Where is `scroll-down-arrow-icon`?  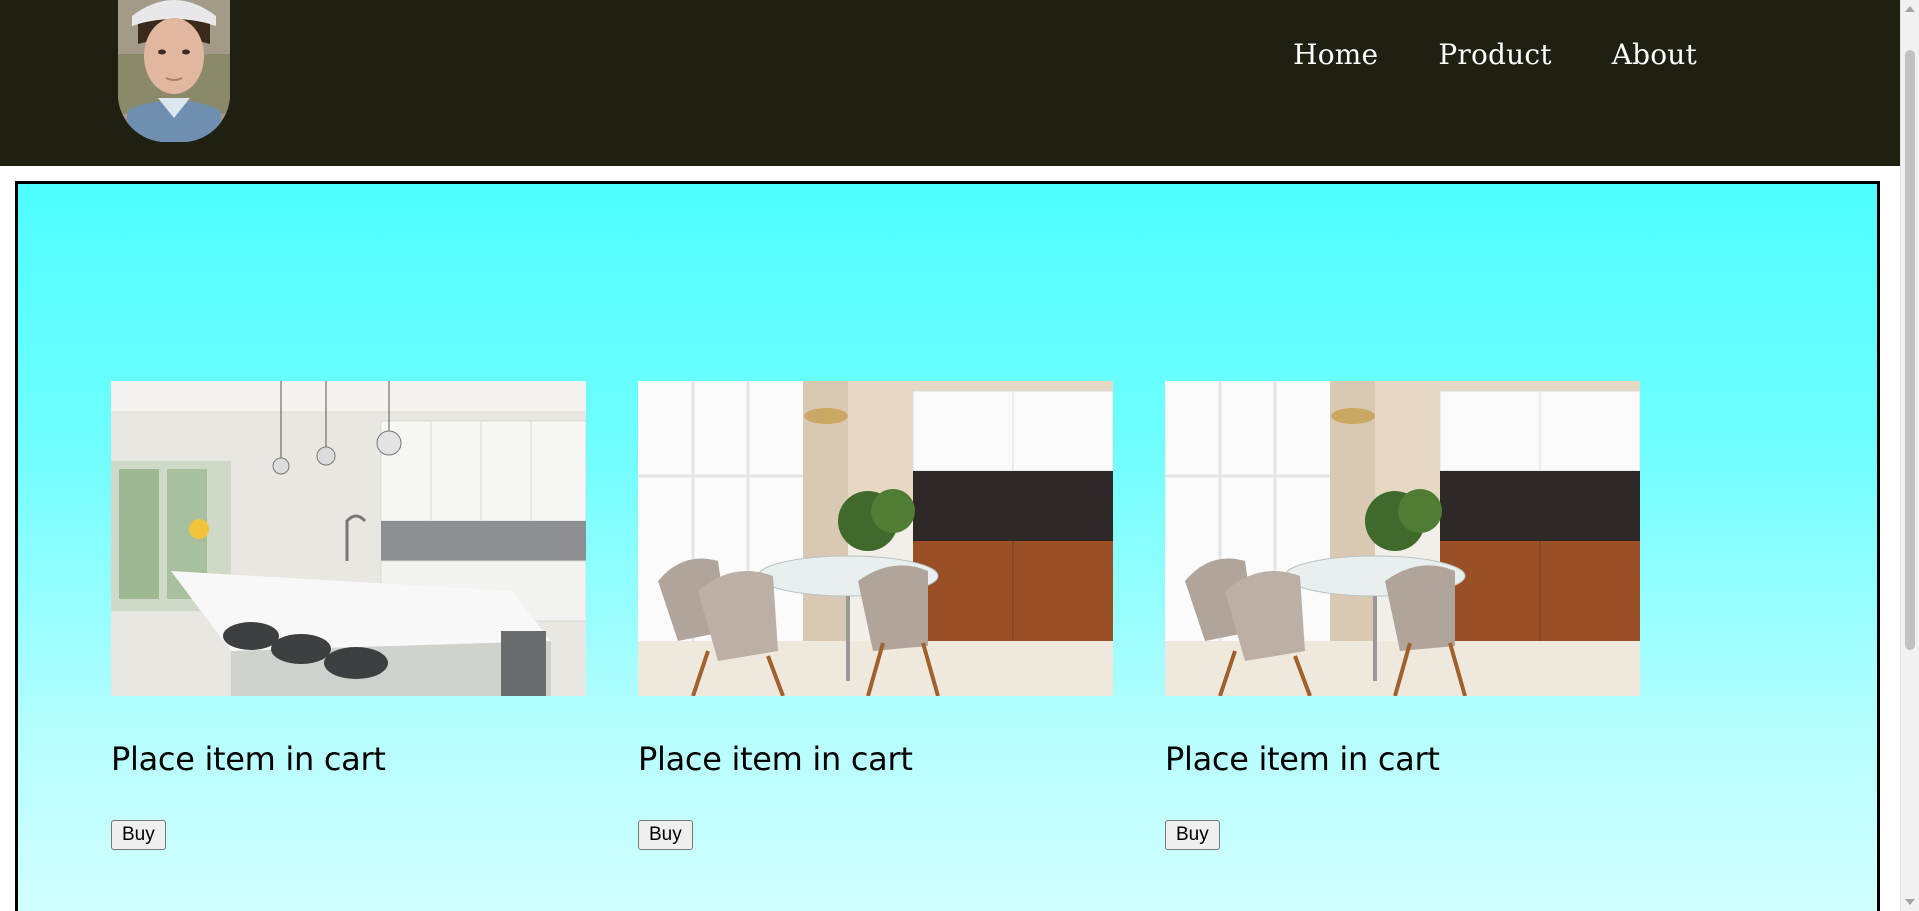 scroll-down-arrow-icon is located at coordinates (1910, 902).